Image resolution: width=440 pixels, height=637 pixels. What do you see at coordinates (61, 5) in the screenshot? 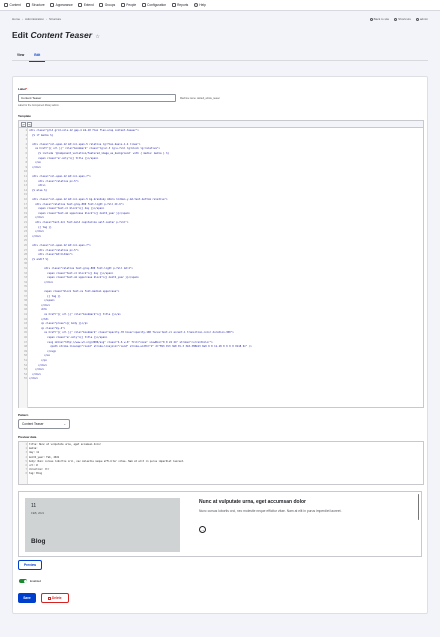
I see `toolbar-item-appearance: Appearance` at bounding box center [61, 5].